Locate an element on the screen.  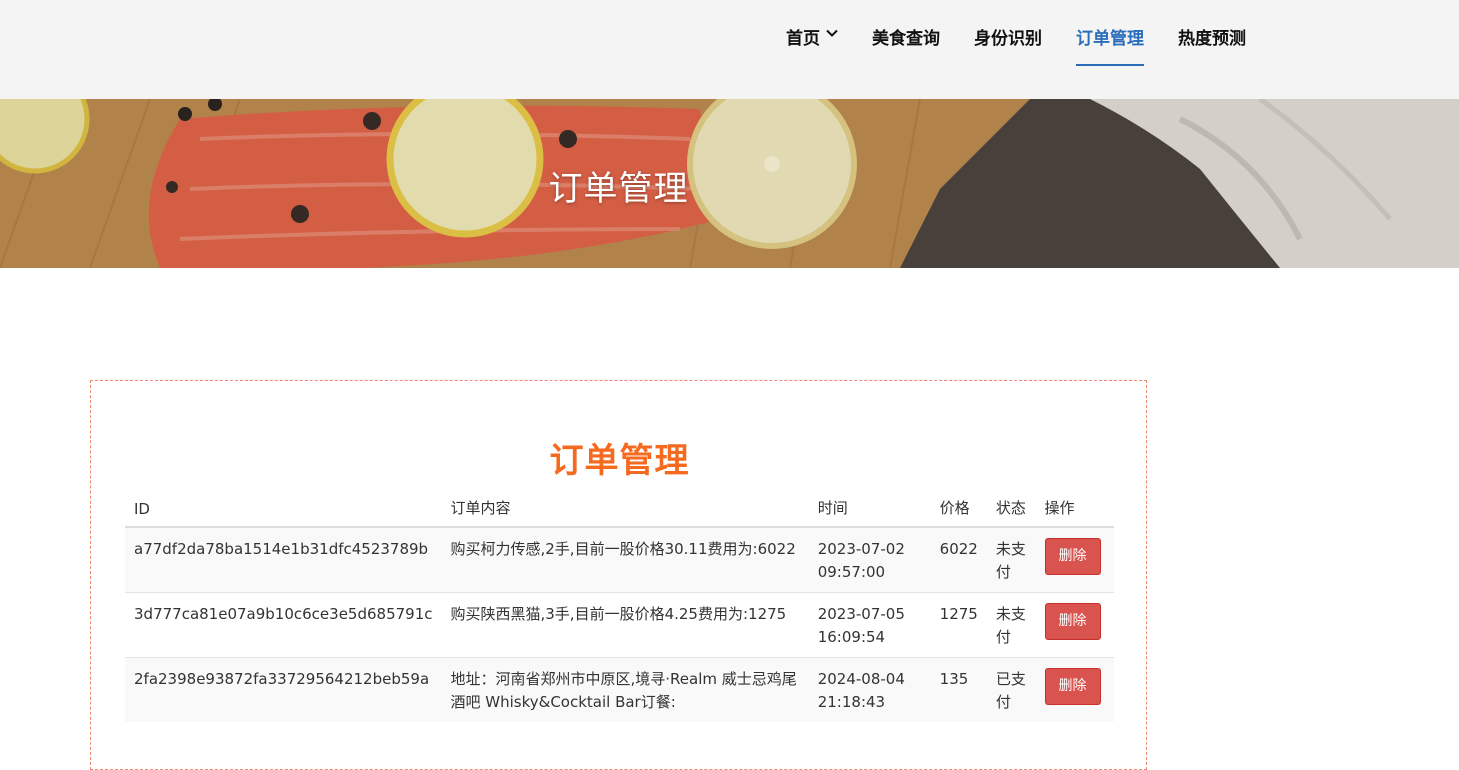
nav-item-food-search: 美食查询 is located at coordinates (906, 33).